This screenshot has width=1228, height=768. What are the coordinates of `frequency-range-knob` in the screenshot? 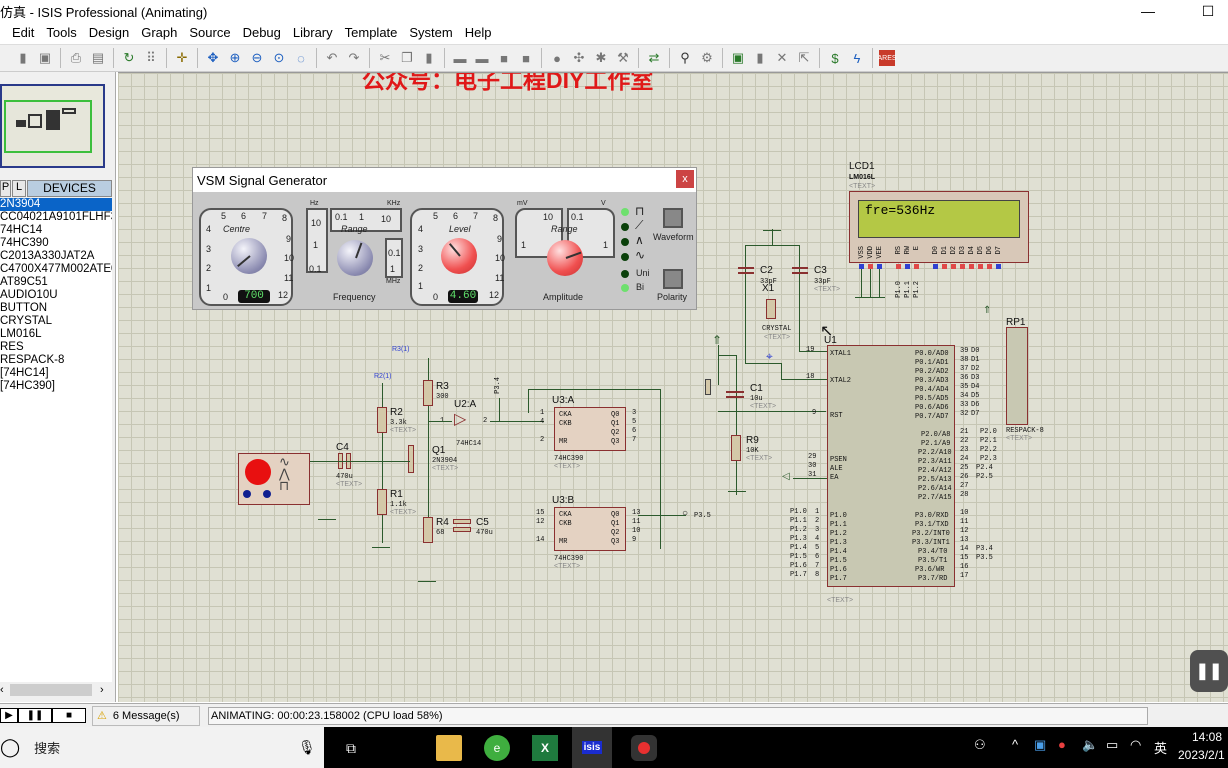 It's located at (355, 258).